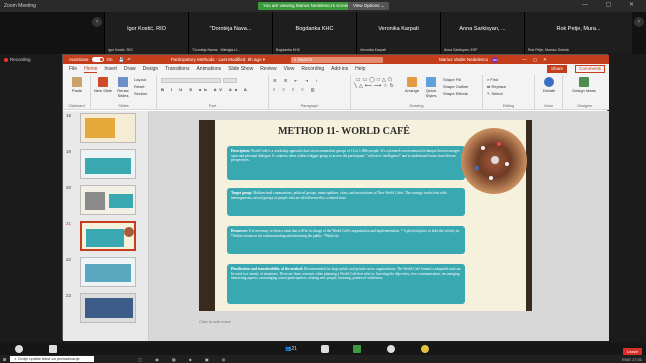 The image size is (646, 363). I want to click on tab-draw: Draw, so click(130, 69).